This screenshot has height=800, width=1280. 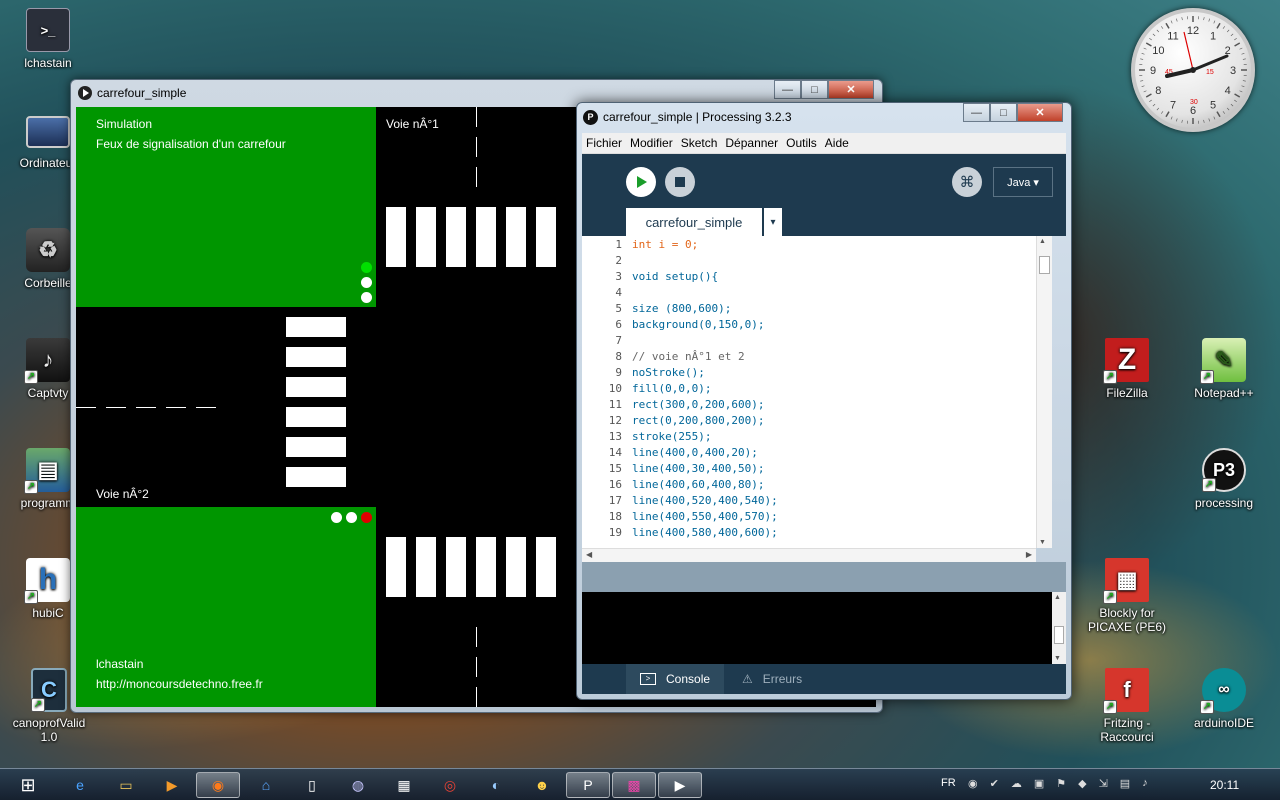 What do you see at coordinates (812, 502) in the screenshot?
I see `code-line: 17 line(400,520,400,540);` at bounding box center [812, 502].